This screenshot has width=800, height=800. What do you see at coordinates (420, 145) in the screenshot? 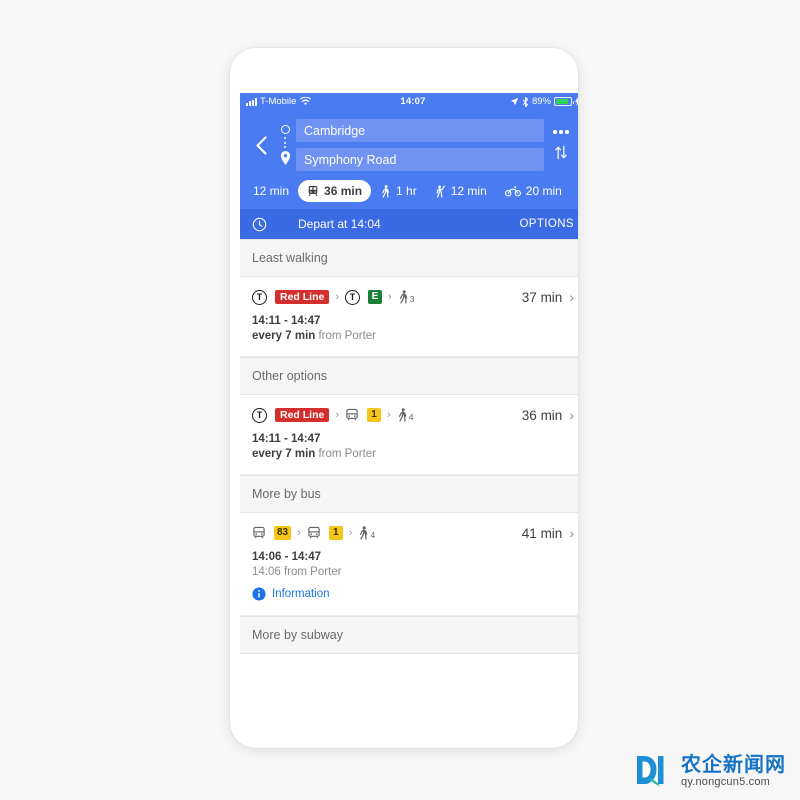
I see `route-fields: Cambridge Symphony Road` at bounding box center [420, 145].